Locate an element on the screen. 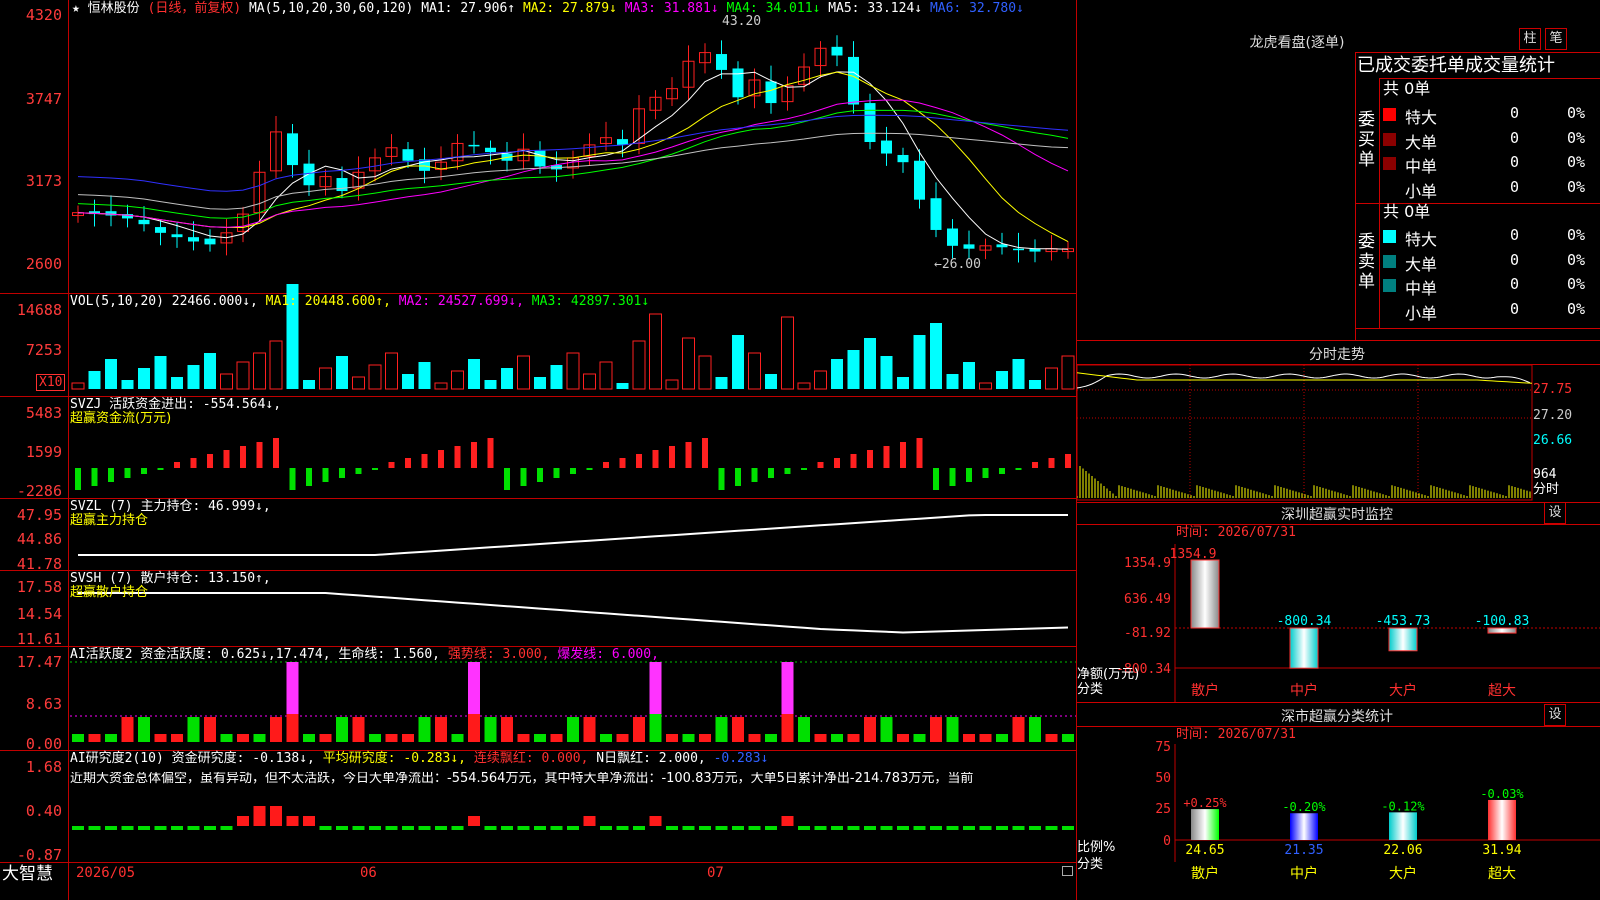 This screenshot has width=1600, height=900. monitor-bar-value: -800.34 is located at coordinates (1304, 621).